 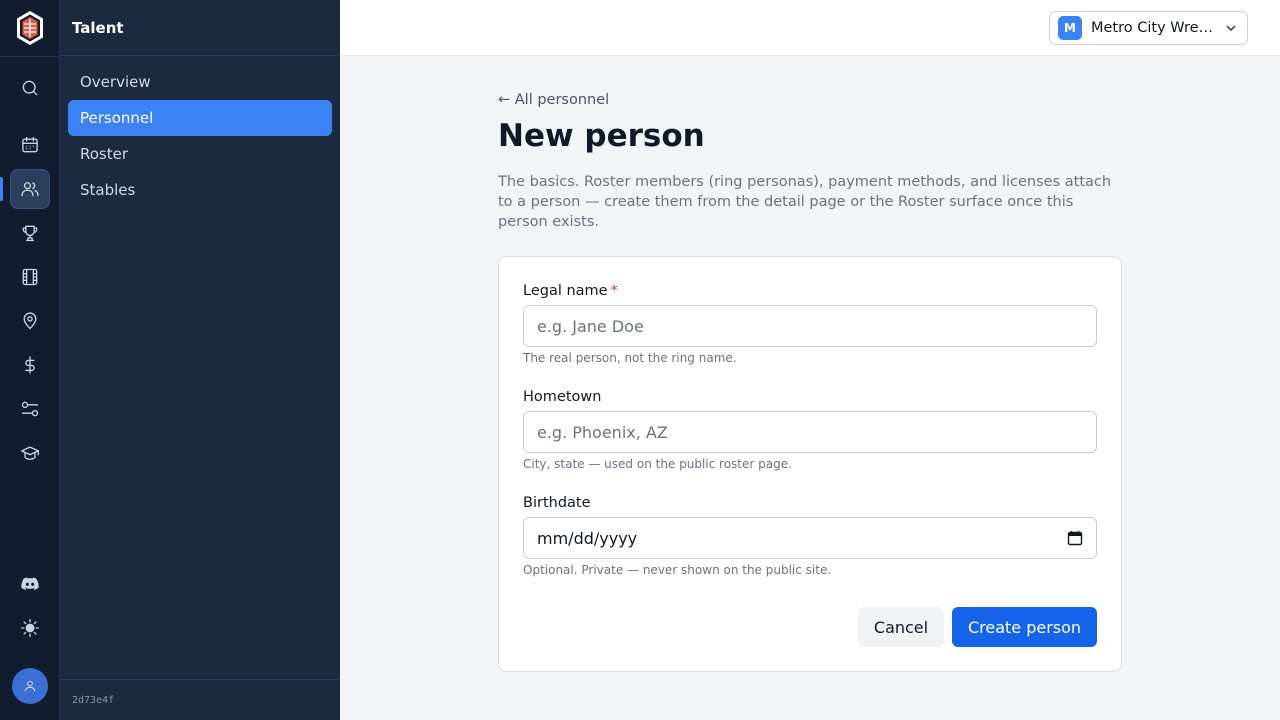 I want to click on sun-icon, so click(x=30, y=628).